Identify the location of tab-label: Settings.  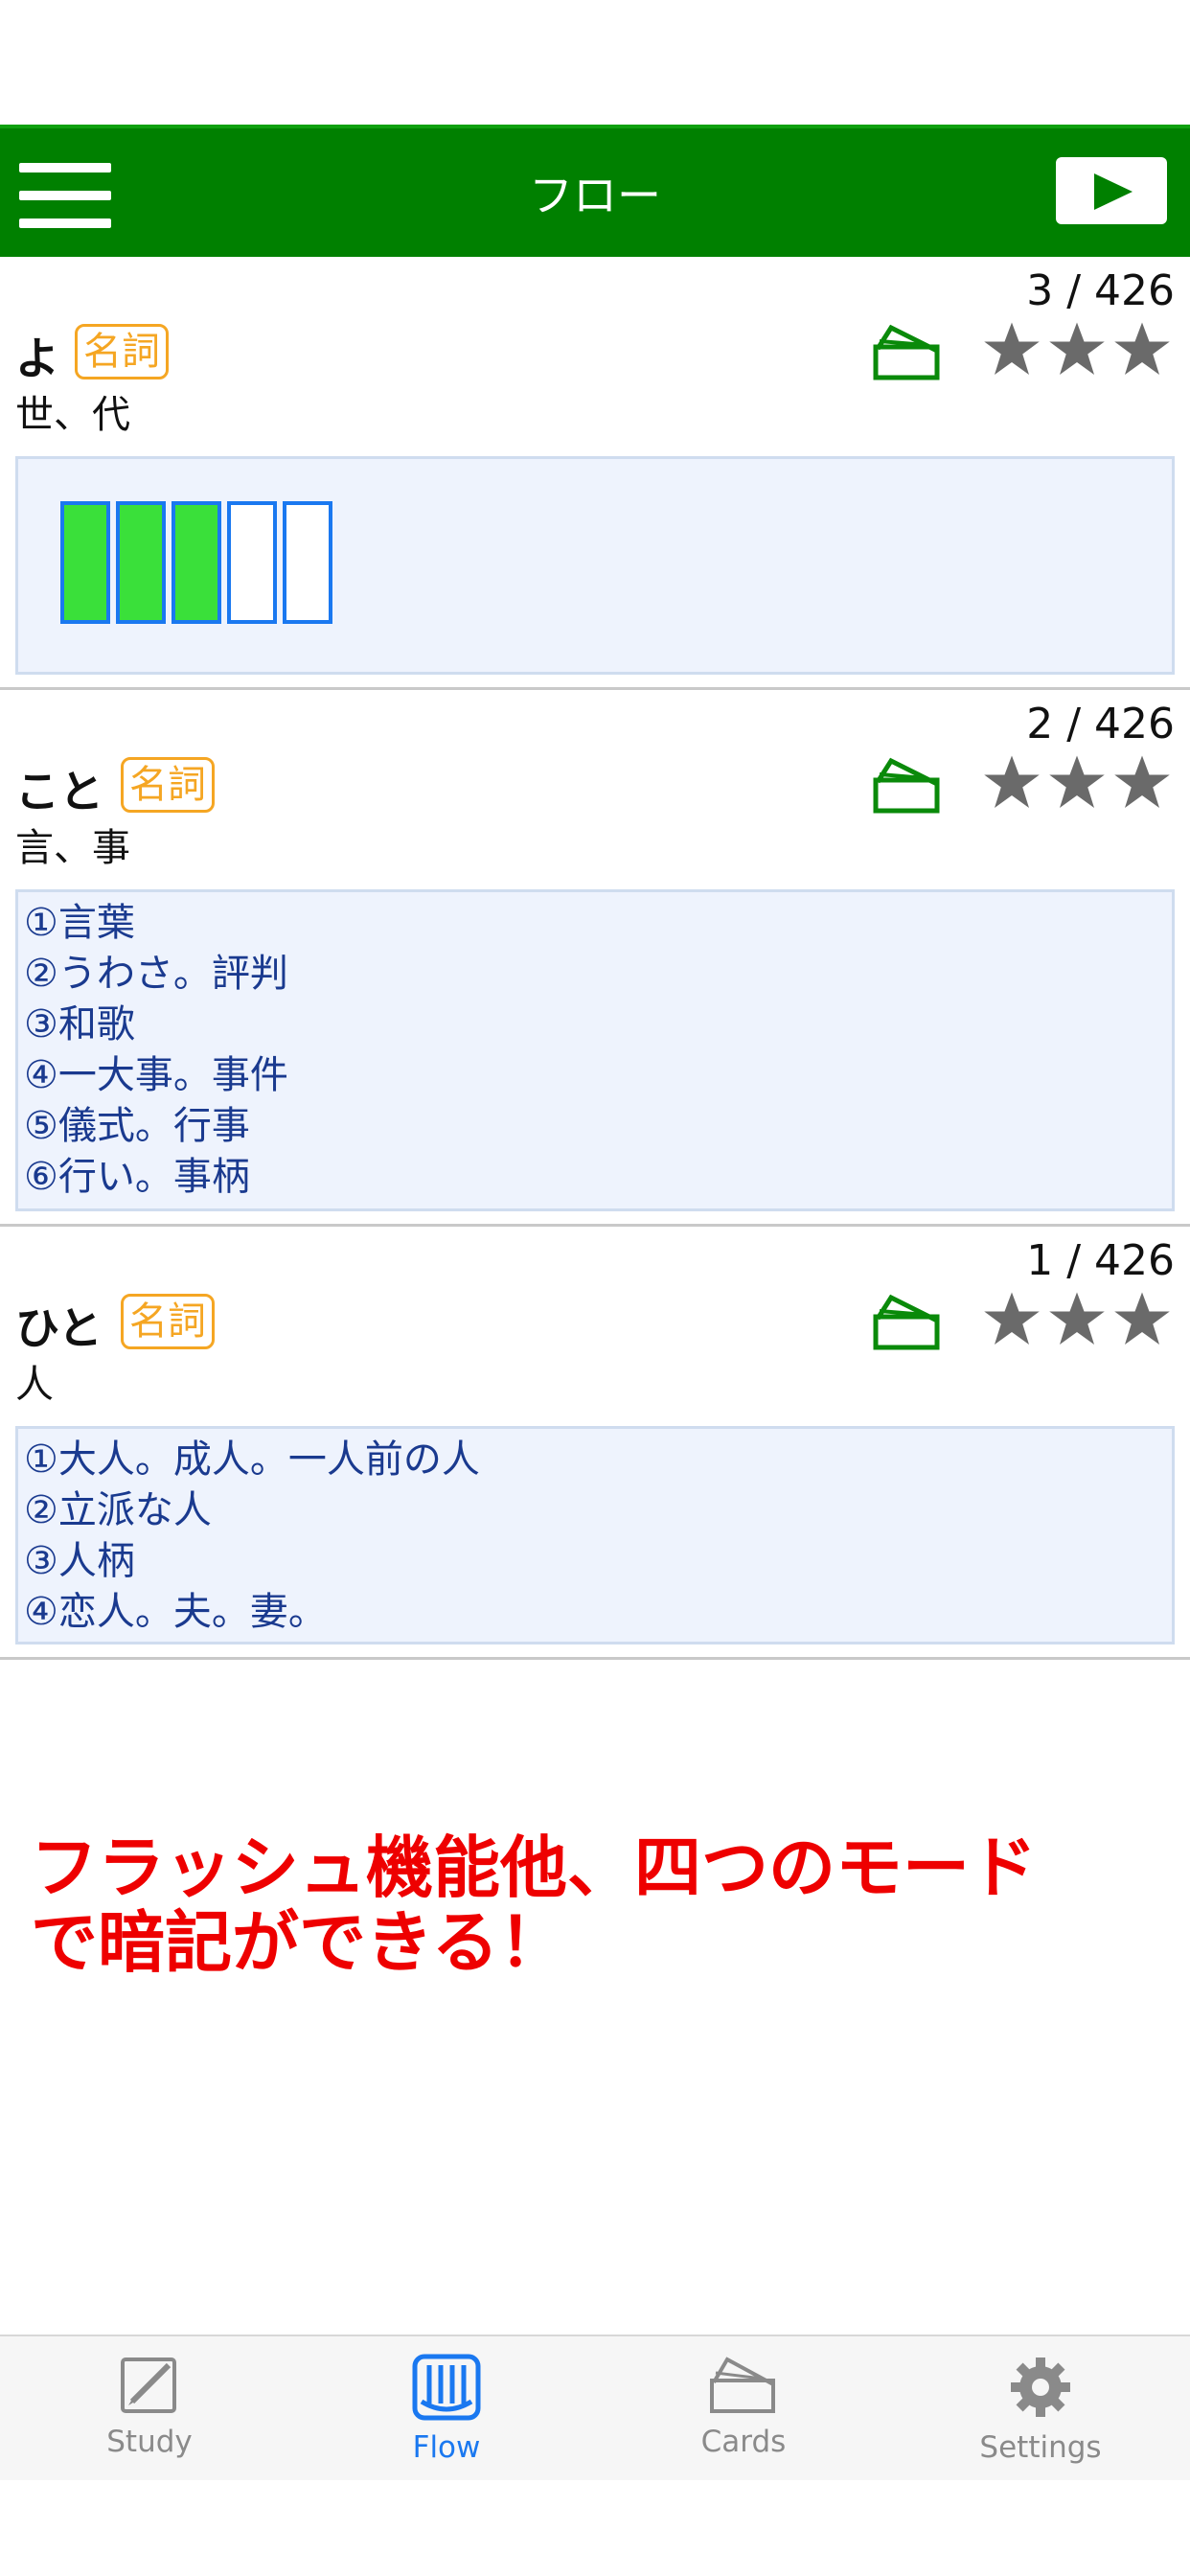
(1040, 2447).